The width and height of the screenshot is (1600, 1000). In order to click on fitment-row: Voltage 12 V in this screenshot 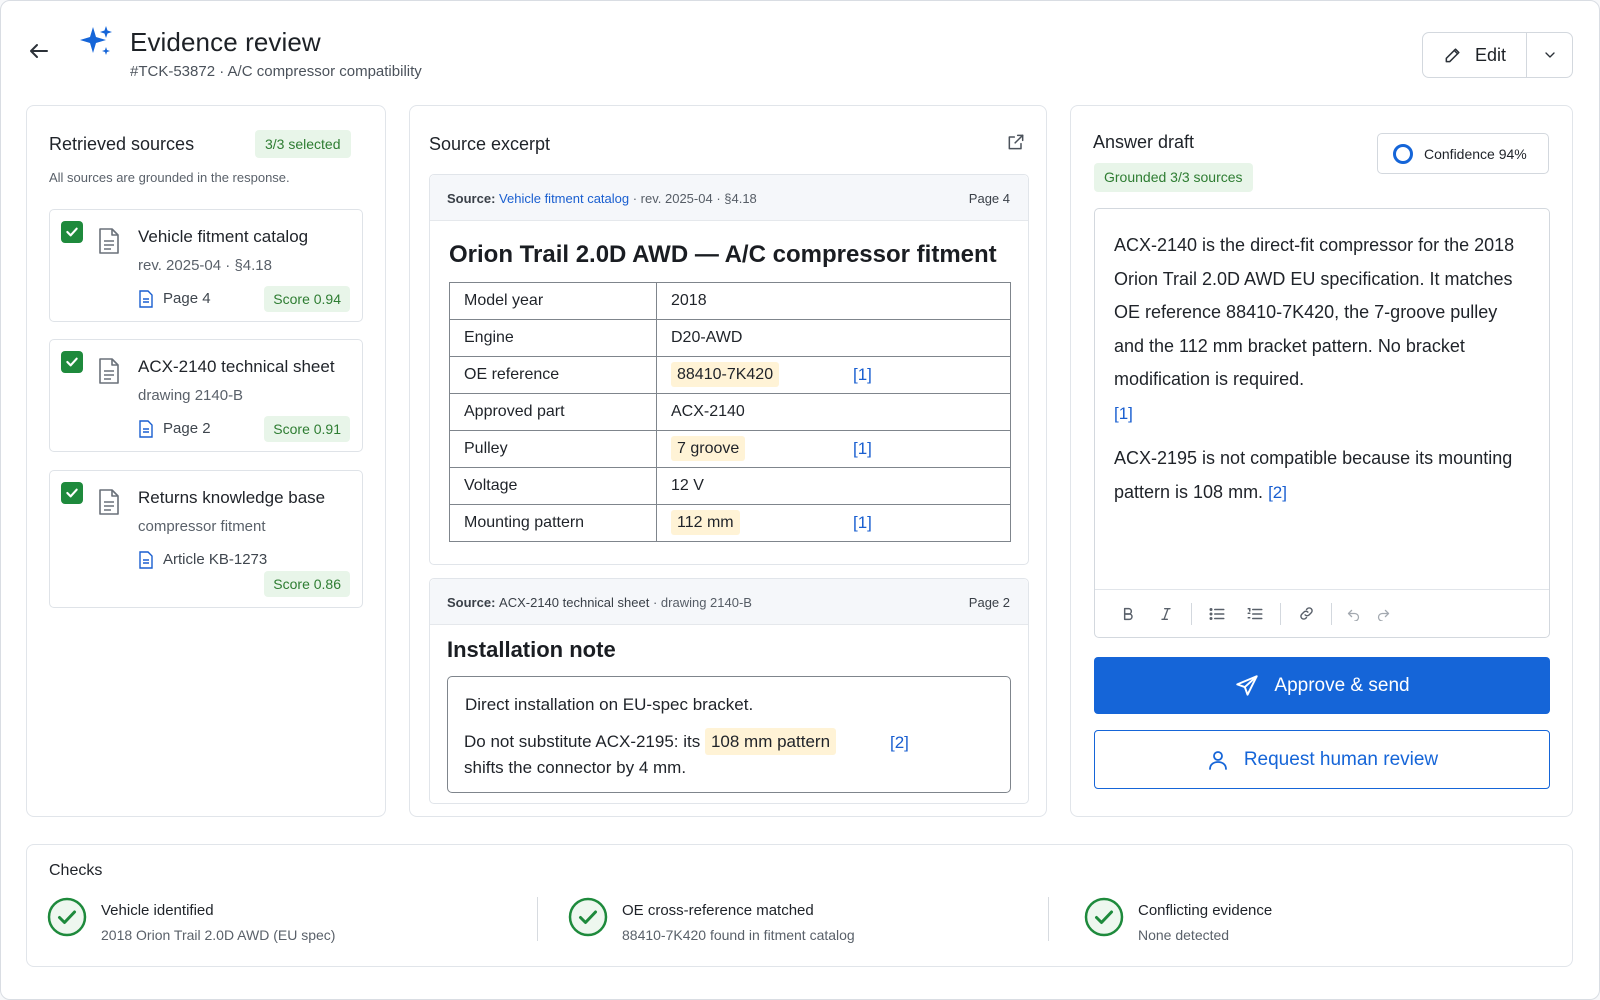, I will do `click(730, 486)`.